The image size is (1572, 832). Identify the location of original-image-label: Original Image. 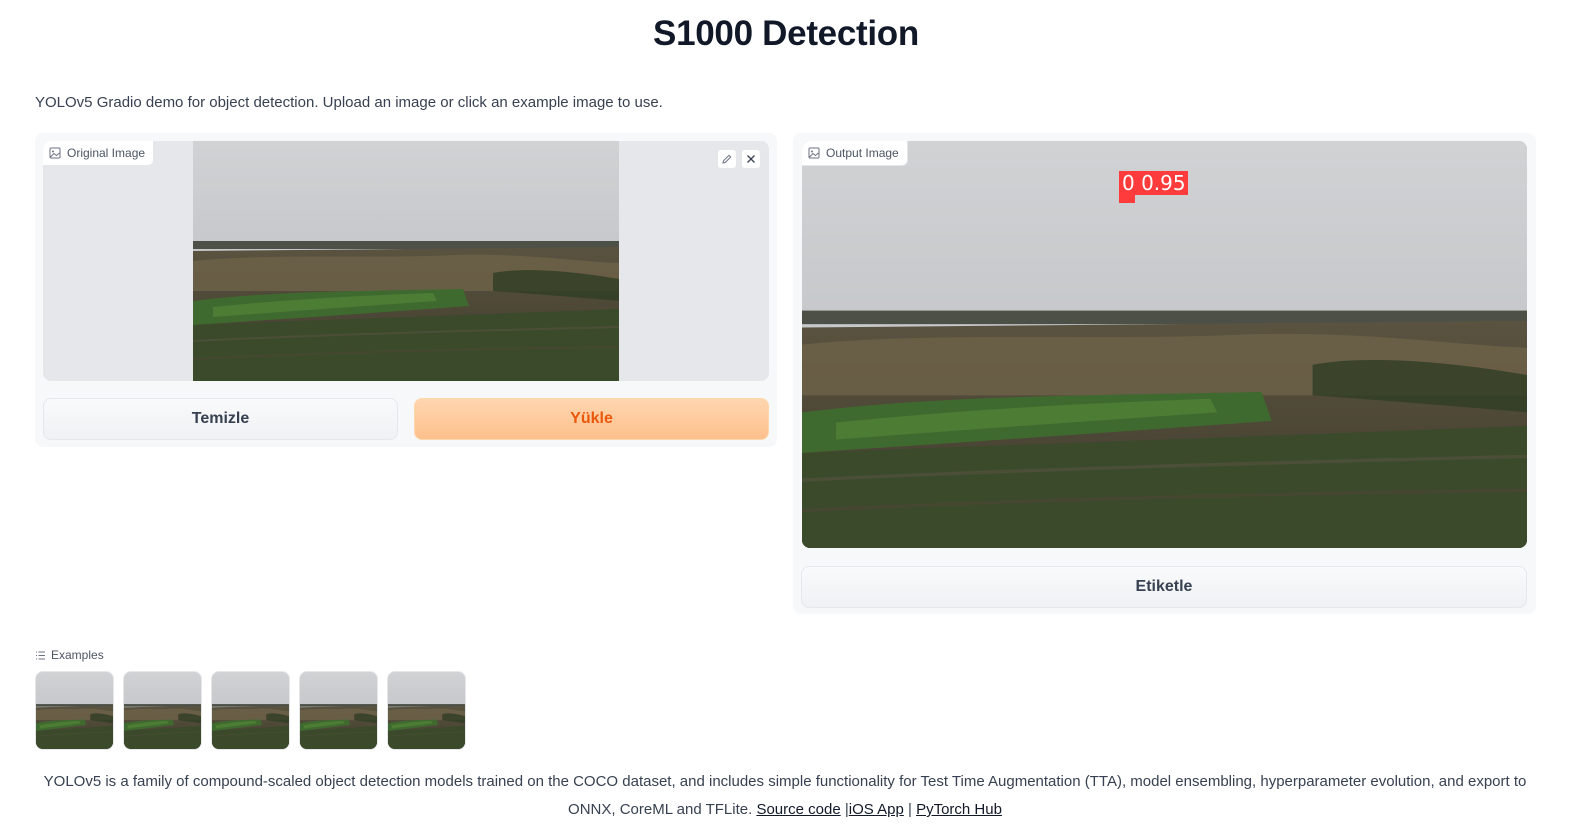
(99, 153).